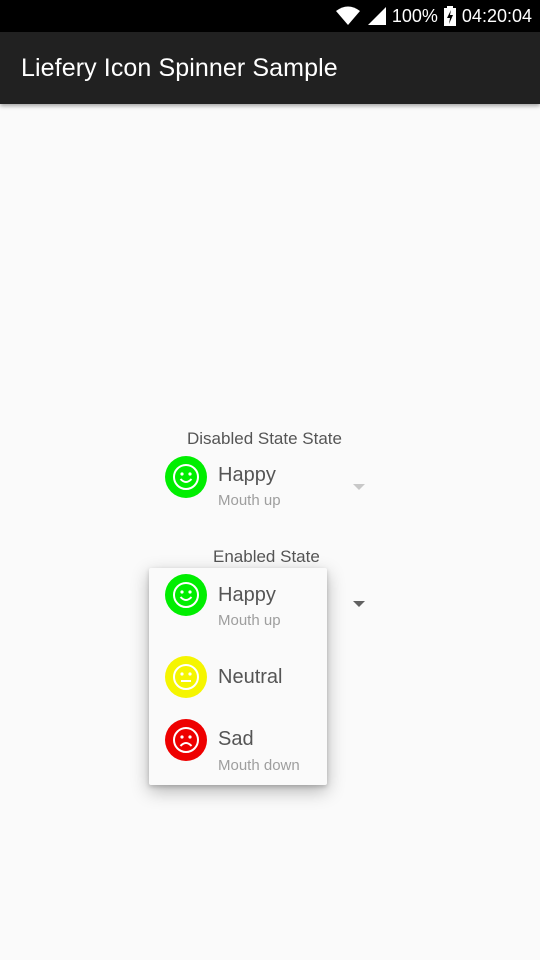  I want to click on item-subtitle: Mouth up, so click(249, 500).